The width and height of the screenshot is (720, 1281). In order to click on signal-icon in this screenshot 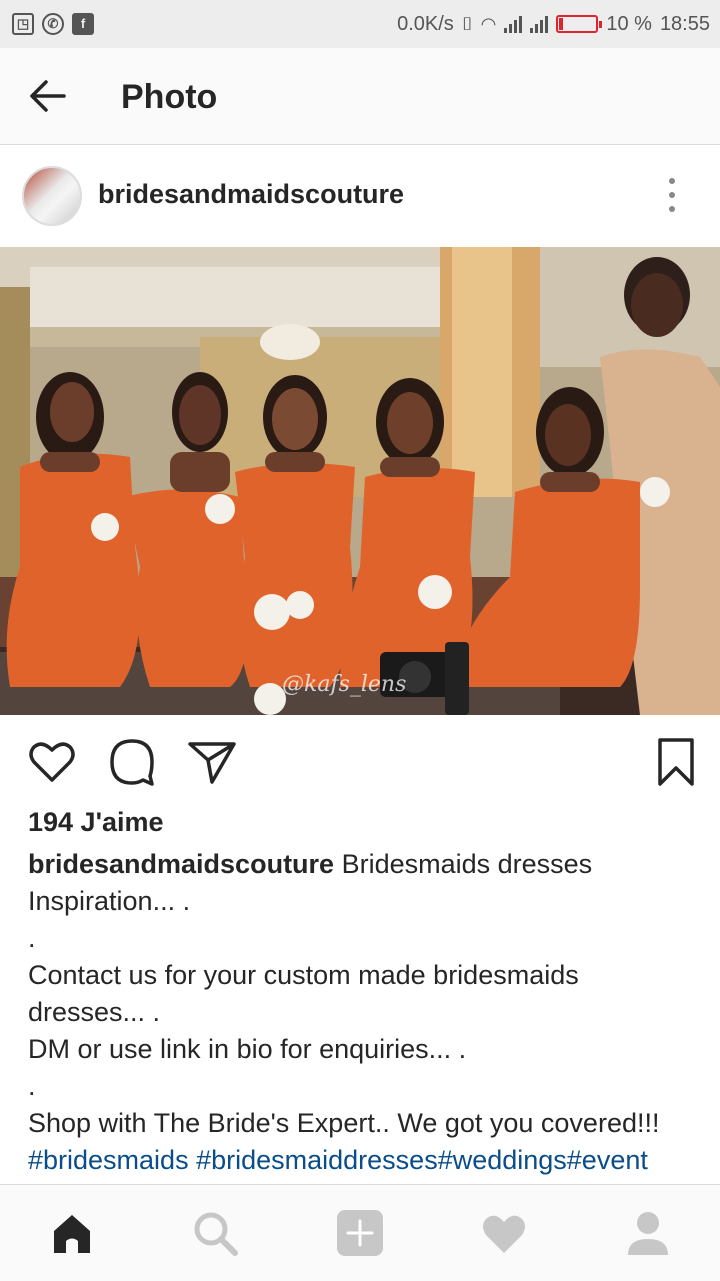, I will do `click(513, 24)`.